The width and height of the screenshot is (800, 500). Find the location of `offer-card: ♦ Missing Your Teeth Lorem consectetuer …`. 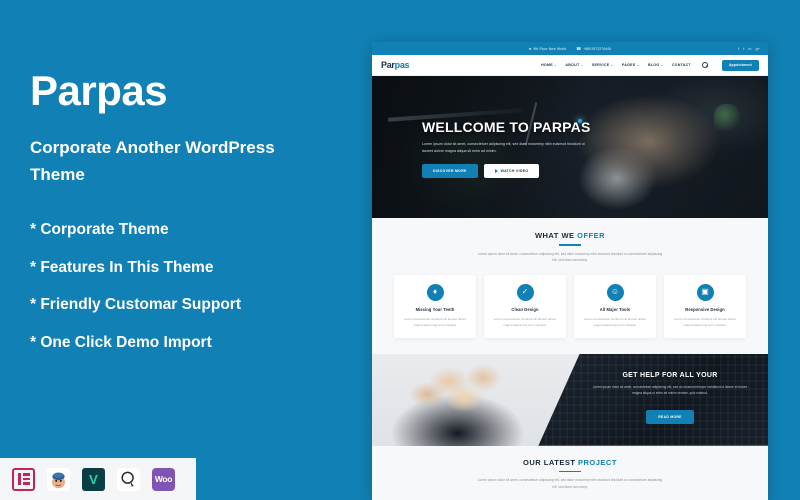

offer-card: ♦ Missing Your Teeth Lorem consectetuer … is located at coordinates (435, 306).